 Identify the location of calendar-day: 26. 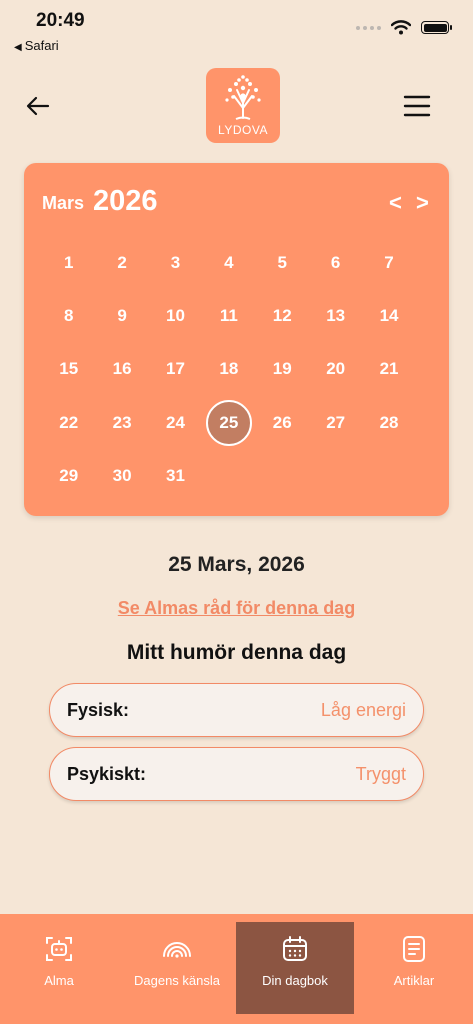
(282, 422).